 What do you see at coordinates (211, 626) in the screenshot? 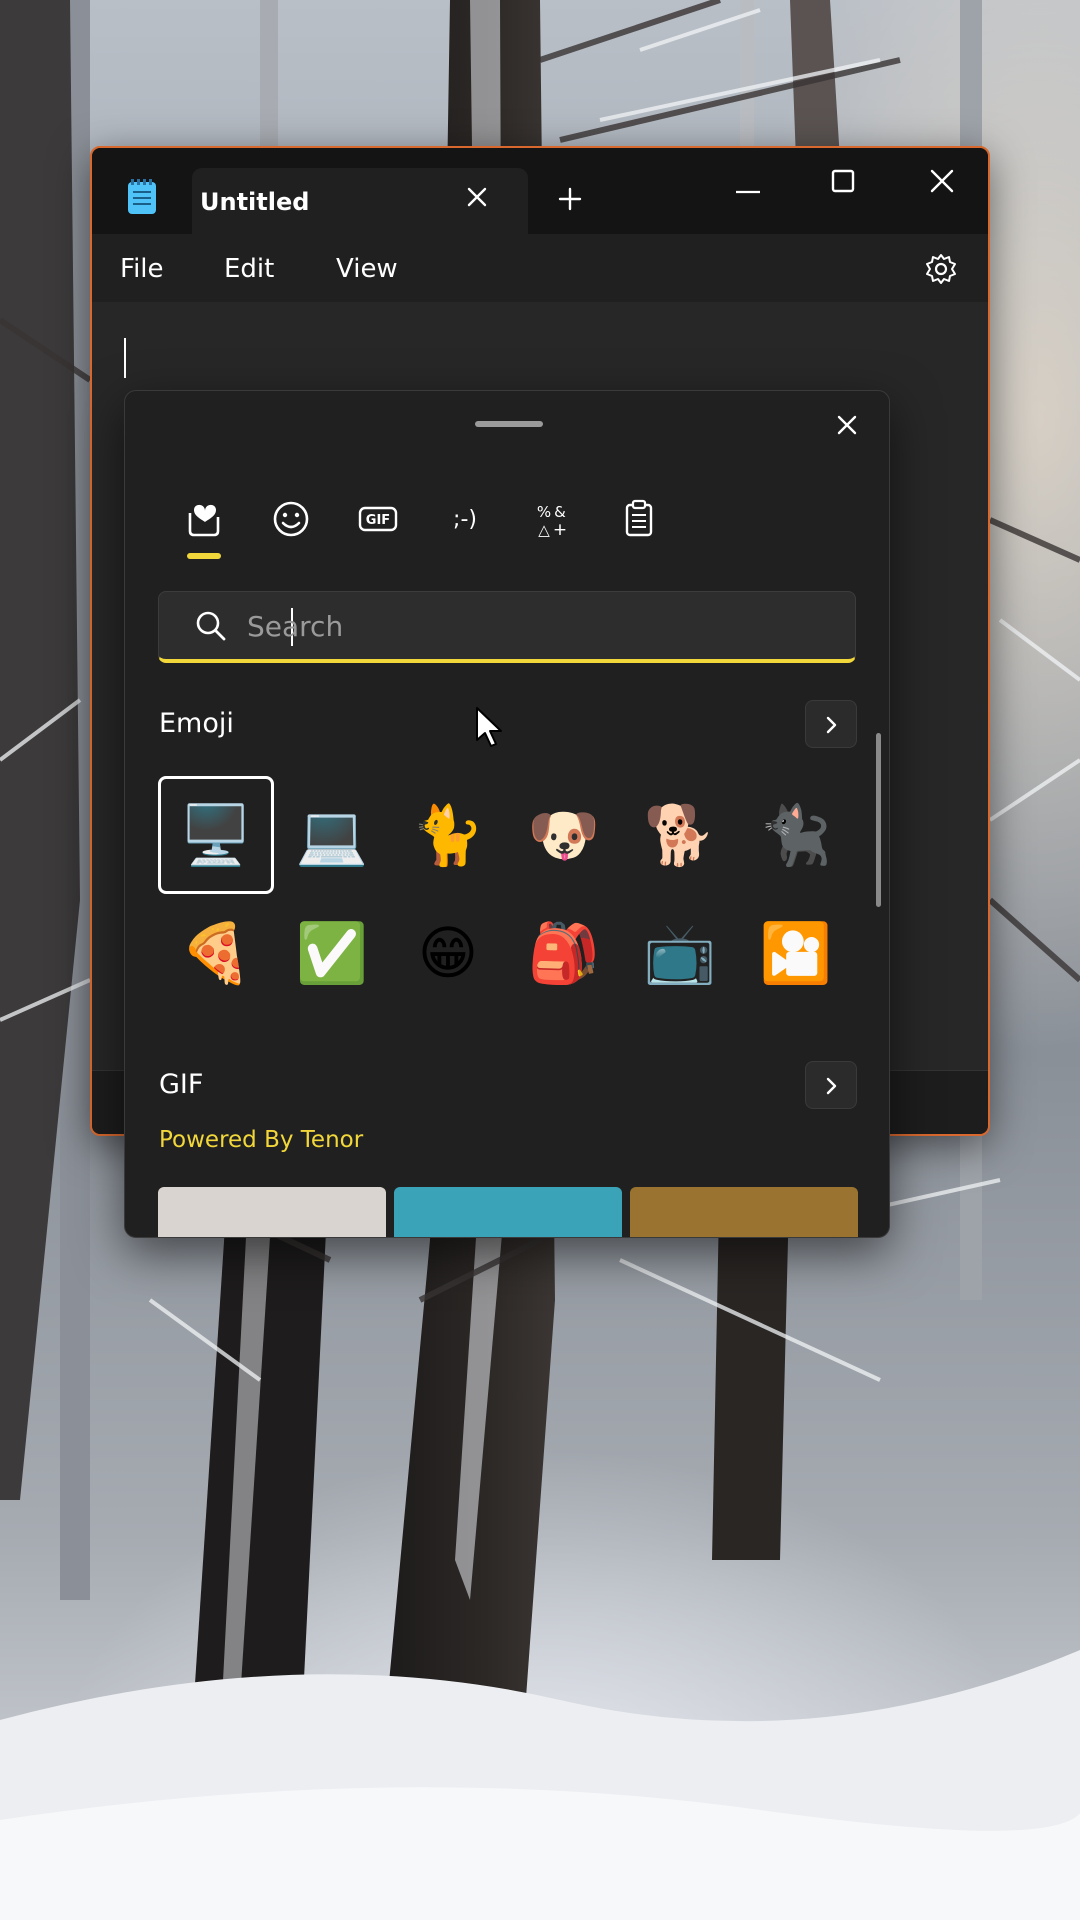
I see `search-icon` at bounding box center [211, 626].